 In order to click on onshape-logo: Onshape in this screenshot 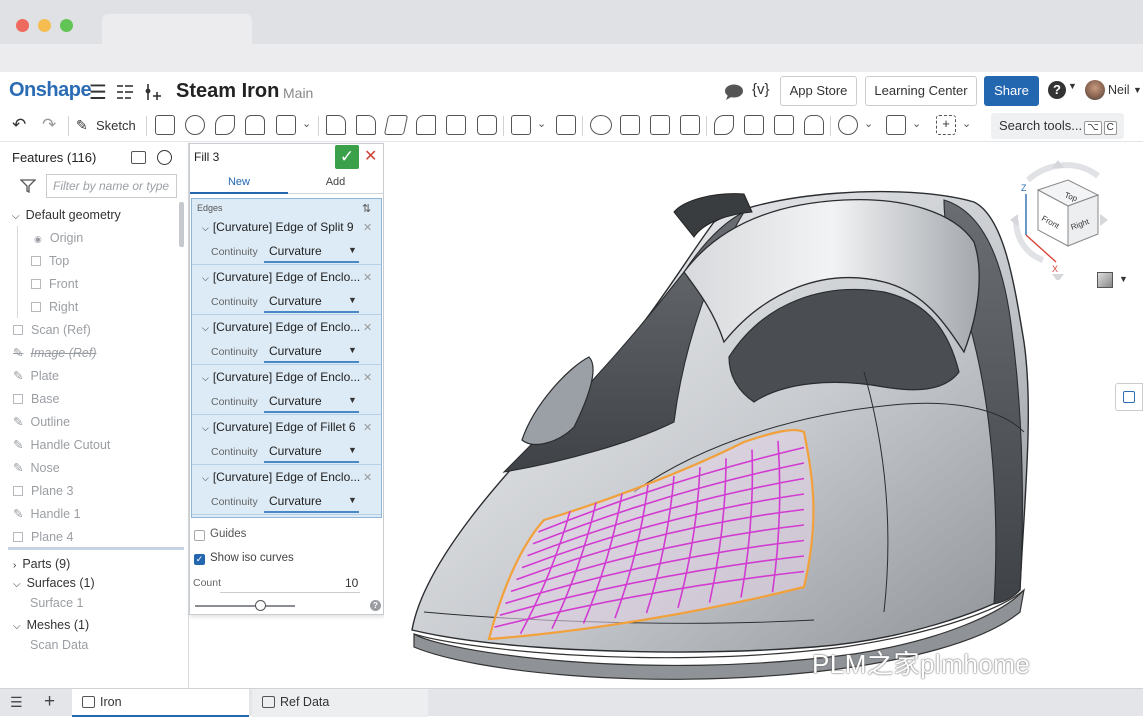, I will do `click(50, 90)`.